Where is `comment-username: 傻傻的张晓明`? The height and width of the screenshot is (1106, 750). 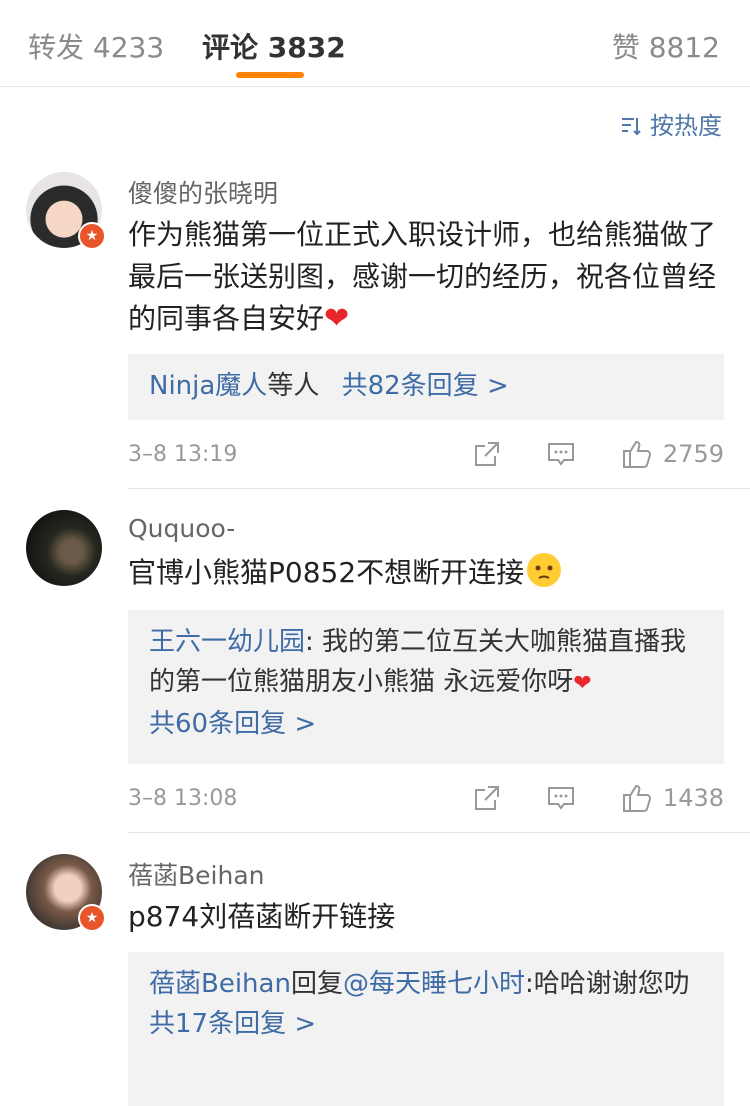 comment-username: 傻傻的张晓明 is located at coordinates (203, 192).